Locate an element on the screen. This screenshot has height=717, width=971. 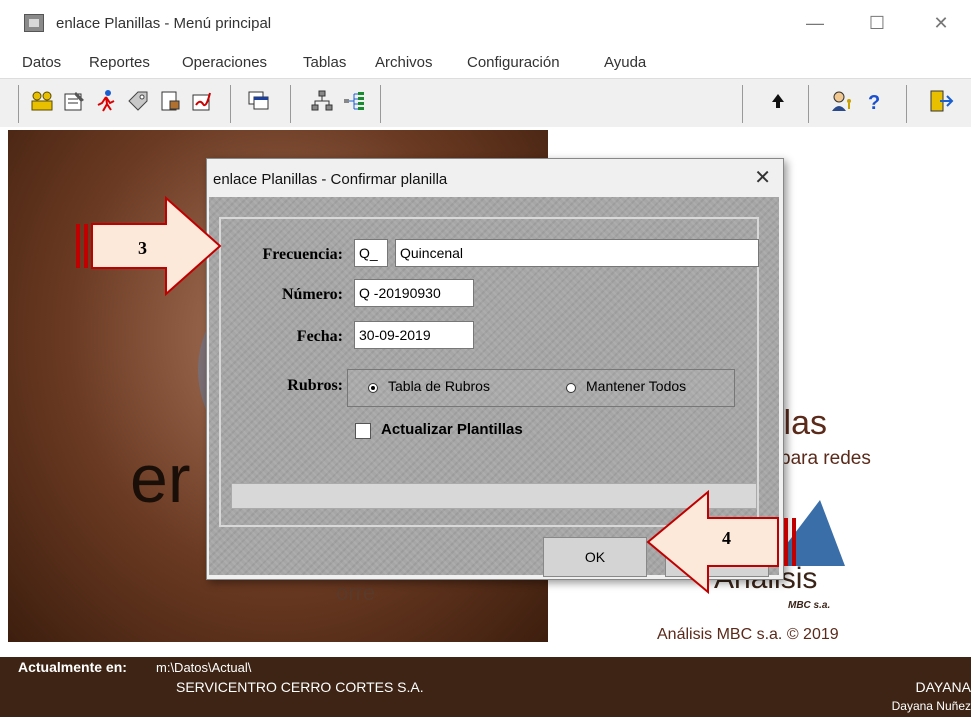
radio-mantener-todos-label: Mantener Todos is located at coordinates (636, 386).